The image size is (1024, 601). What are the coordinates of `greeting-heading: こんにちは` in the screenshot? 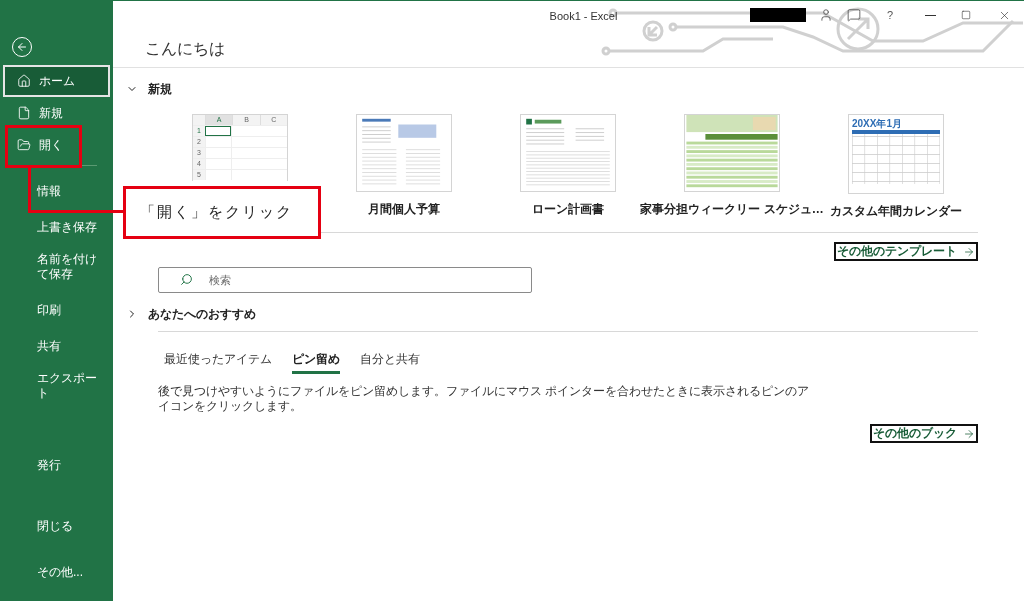 It's located at (185, 49).